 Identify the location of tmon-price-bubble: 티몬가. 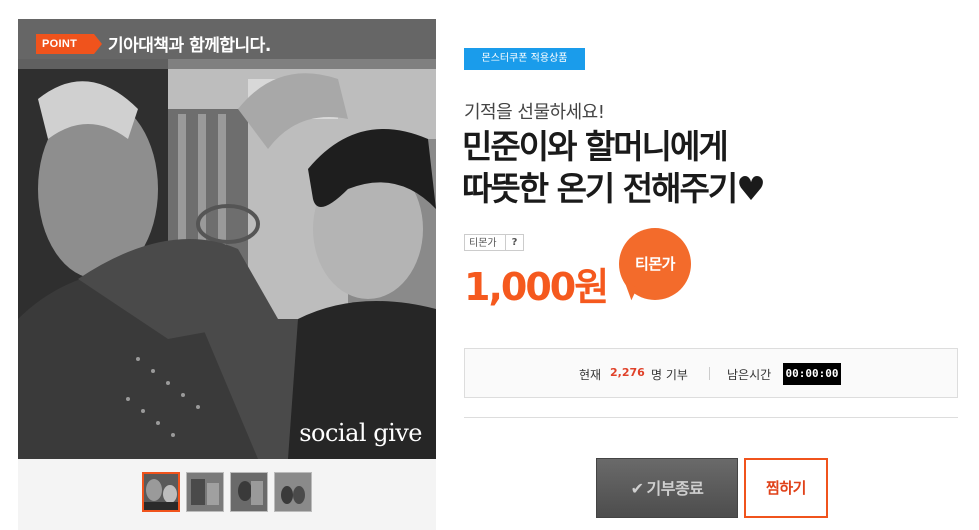
(655, 264).